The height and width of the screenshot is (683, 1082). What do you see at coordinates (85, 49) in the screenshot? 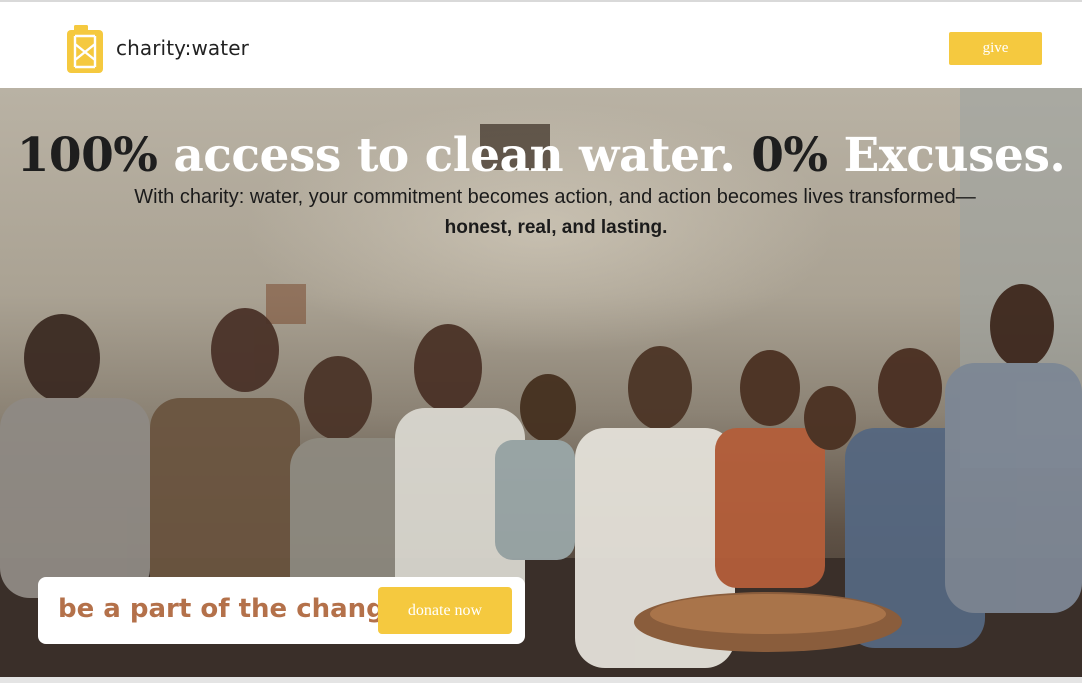
I see `jerry-can-icon` at bounding box center [85, 49].